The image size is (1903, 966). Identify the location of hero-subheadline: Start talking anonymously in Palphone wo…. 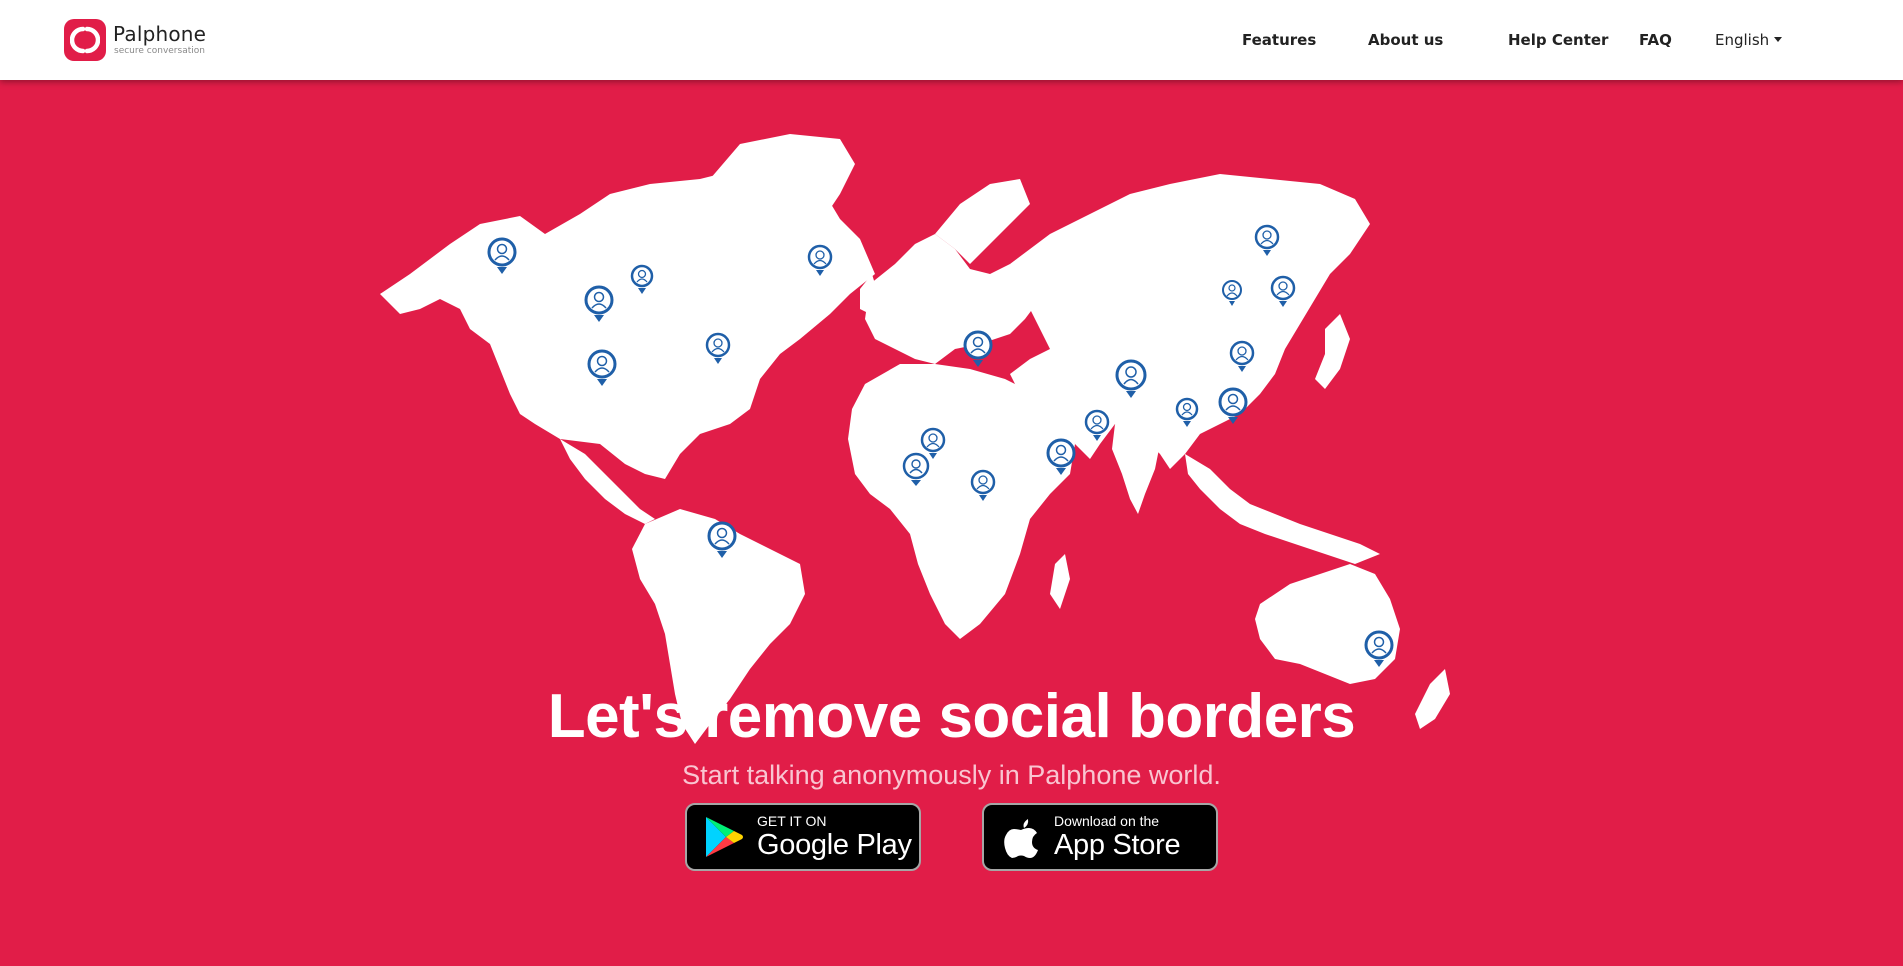
(951, 775).